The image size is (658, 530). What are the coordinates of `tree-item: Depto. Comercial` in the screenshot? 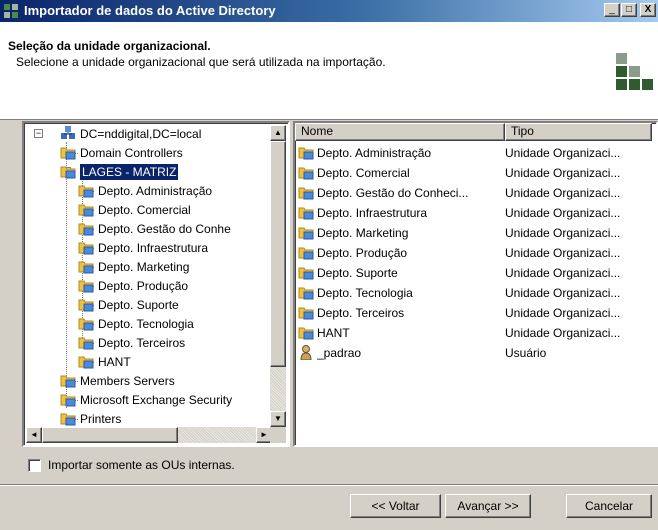 It's located at (149, 210).